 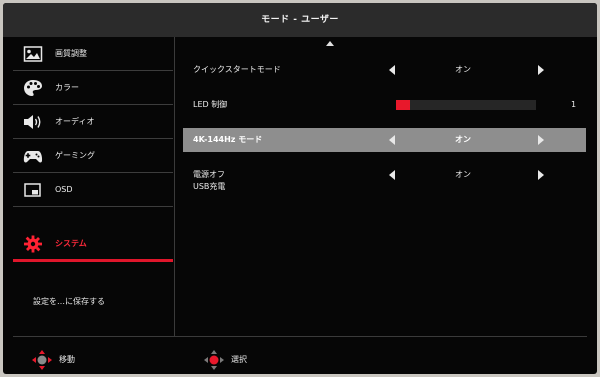 I want to click on gamepad-icon, so click(x=33, y=156).